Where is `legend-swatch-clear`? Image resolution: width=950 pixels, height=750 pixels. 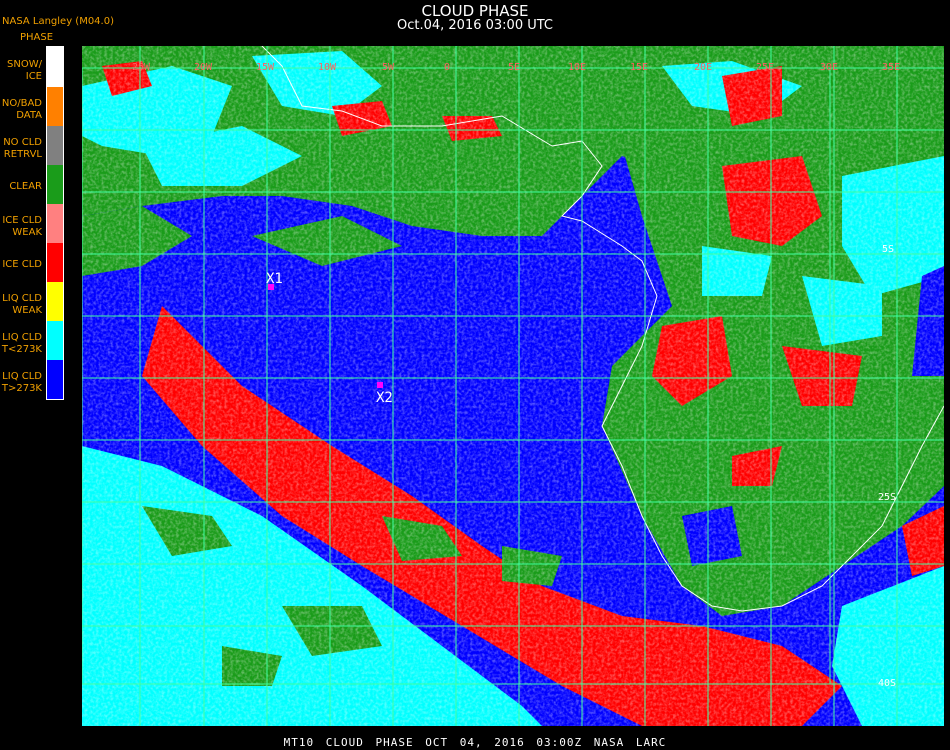
legend-swatch-clear is located at coordinates (55, 184).